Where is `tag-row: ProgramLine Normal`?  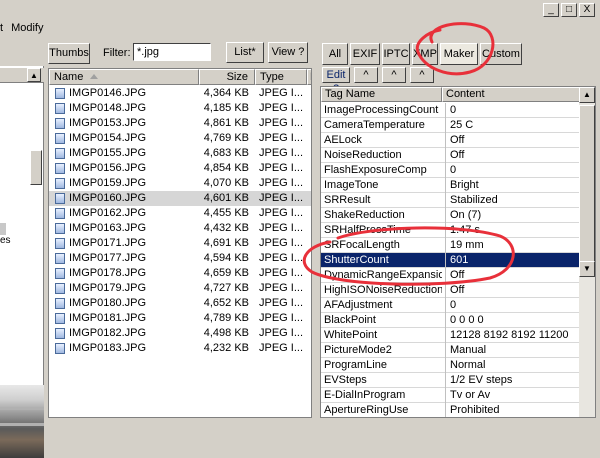 tag-row: ProgramLine Normal is located at coordinates (450, 365).